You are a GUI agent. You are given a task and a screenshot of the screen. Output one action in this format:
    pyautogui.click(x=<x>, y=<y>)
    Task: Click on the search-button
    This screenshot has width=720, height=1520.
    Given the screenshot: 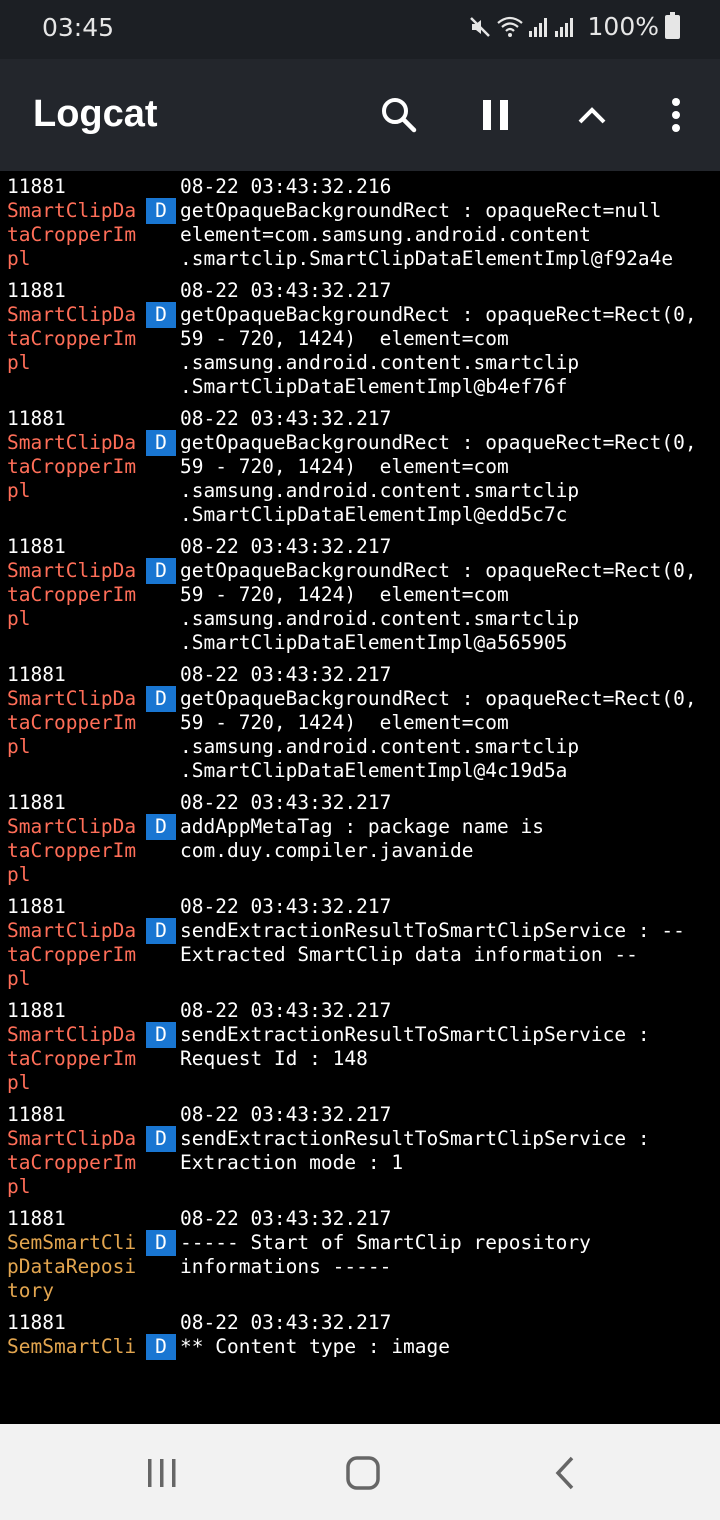 What is the action you would take?
    pyautogui.click(x=399, y=115)
    